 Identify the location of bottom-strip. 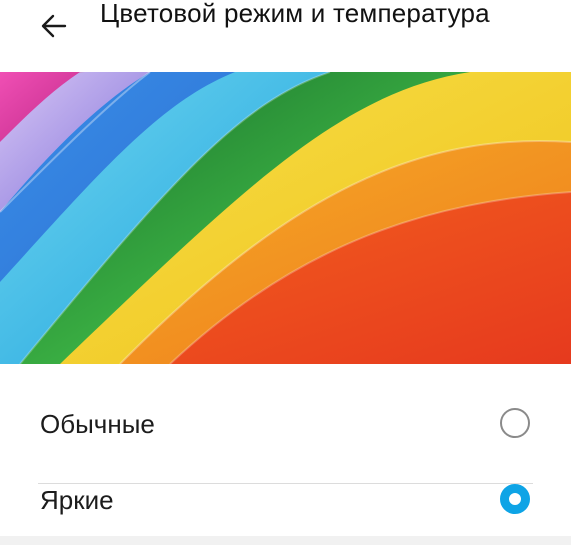
(285, 540).